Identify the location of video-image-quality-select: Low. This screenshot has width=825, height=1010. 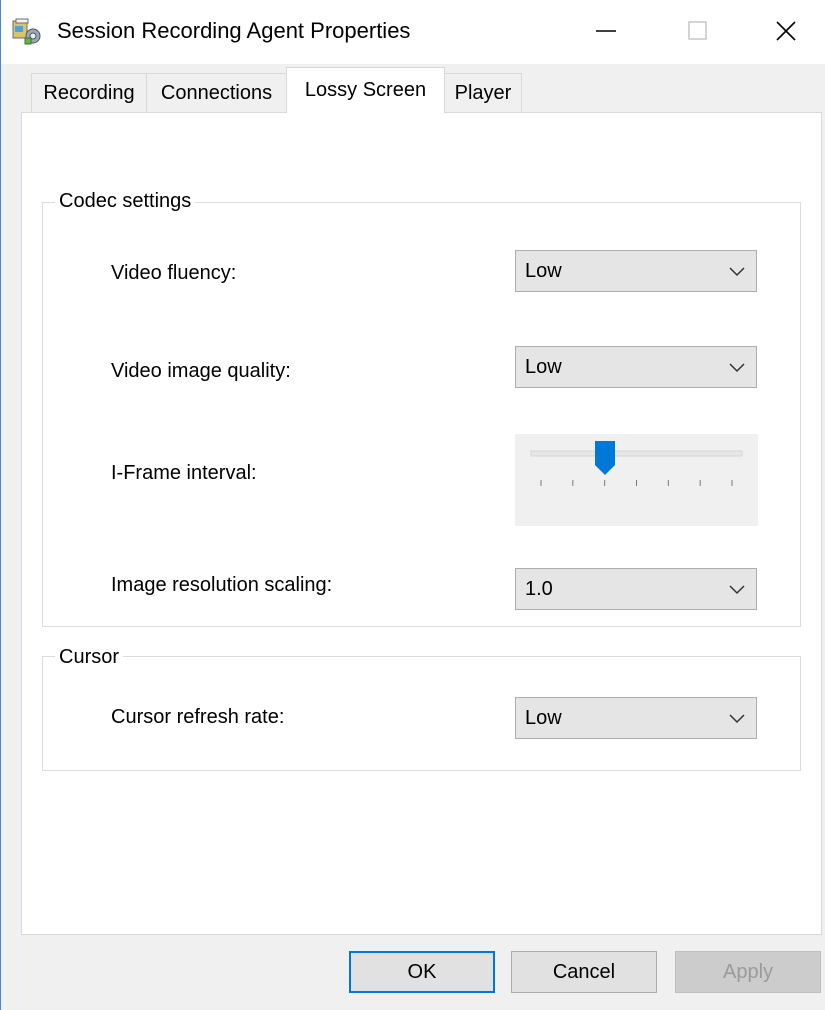
(636, 367).